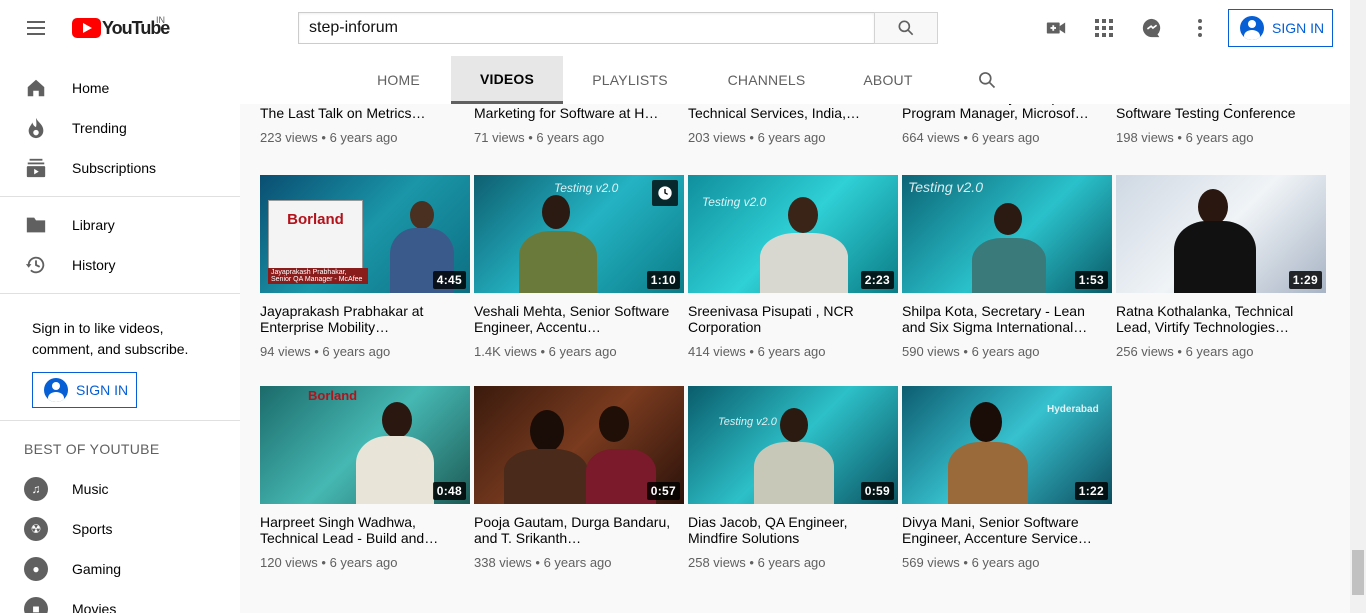 This screenshot has width=1366, height=613. What do you see at coordinates (1200, 28) in the screenshot?
I see `more-options-icon` at bounding box center [1200, 28].